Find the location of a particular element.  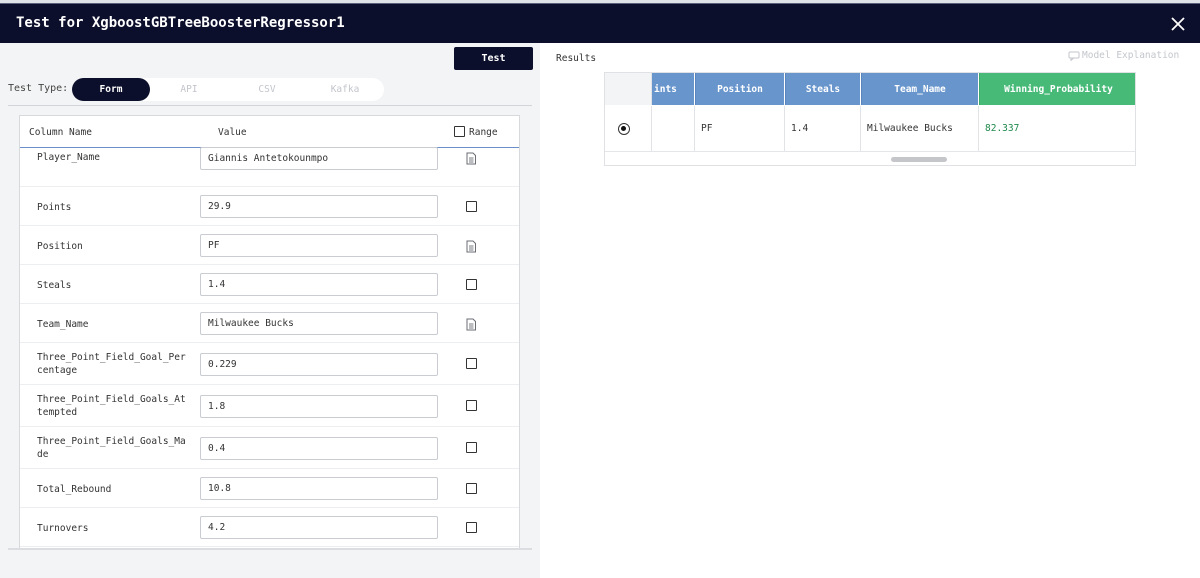

field-value-input: Giannis Antetokounmpo is located at coordinates (319, 158).